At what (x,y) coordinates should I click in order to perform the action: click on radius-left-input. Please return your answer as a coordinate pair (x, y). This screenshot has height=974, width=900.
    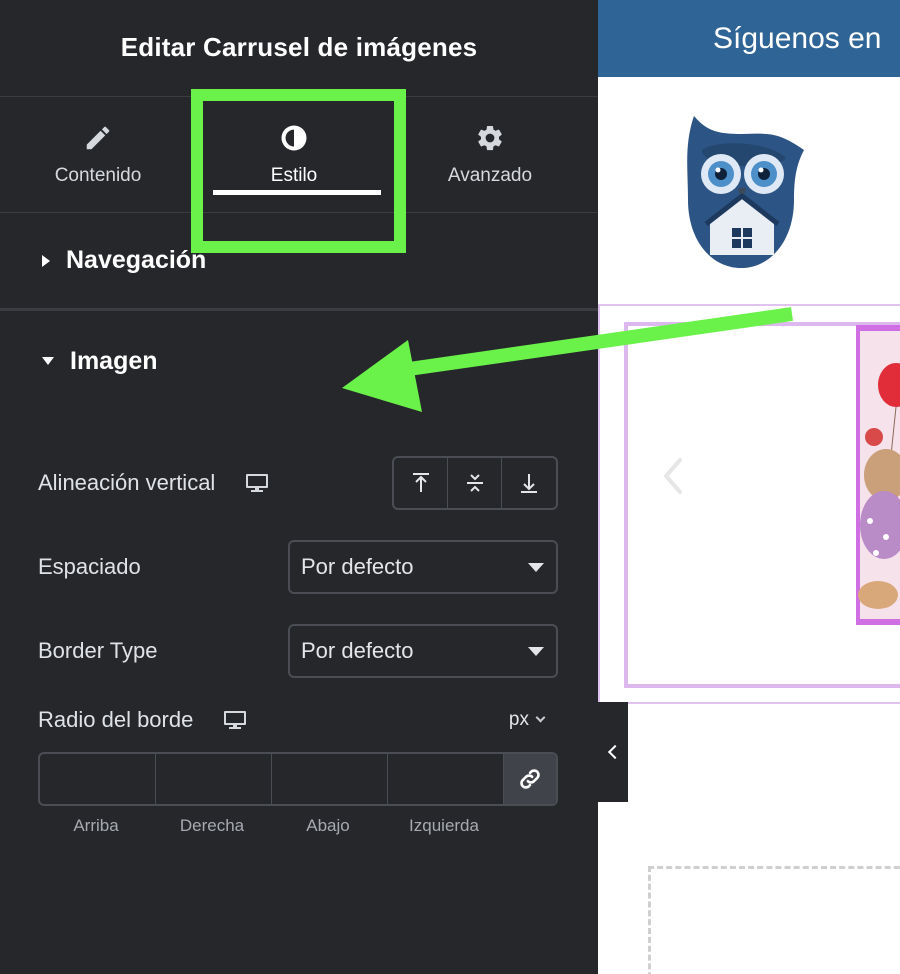
    Looking at the image, I should click on (446, 779).